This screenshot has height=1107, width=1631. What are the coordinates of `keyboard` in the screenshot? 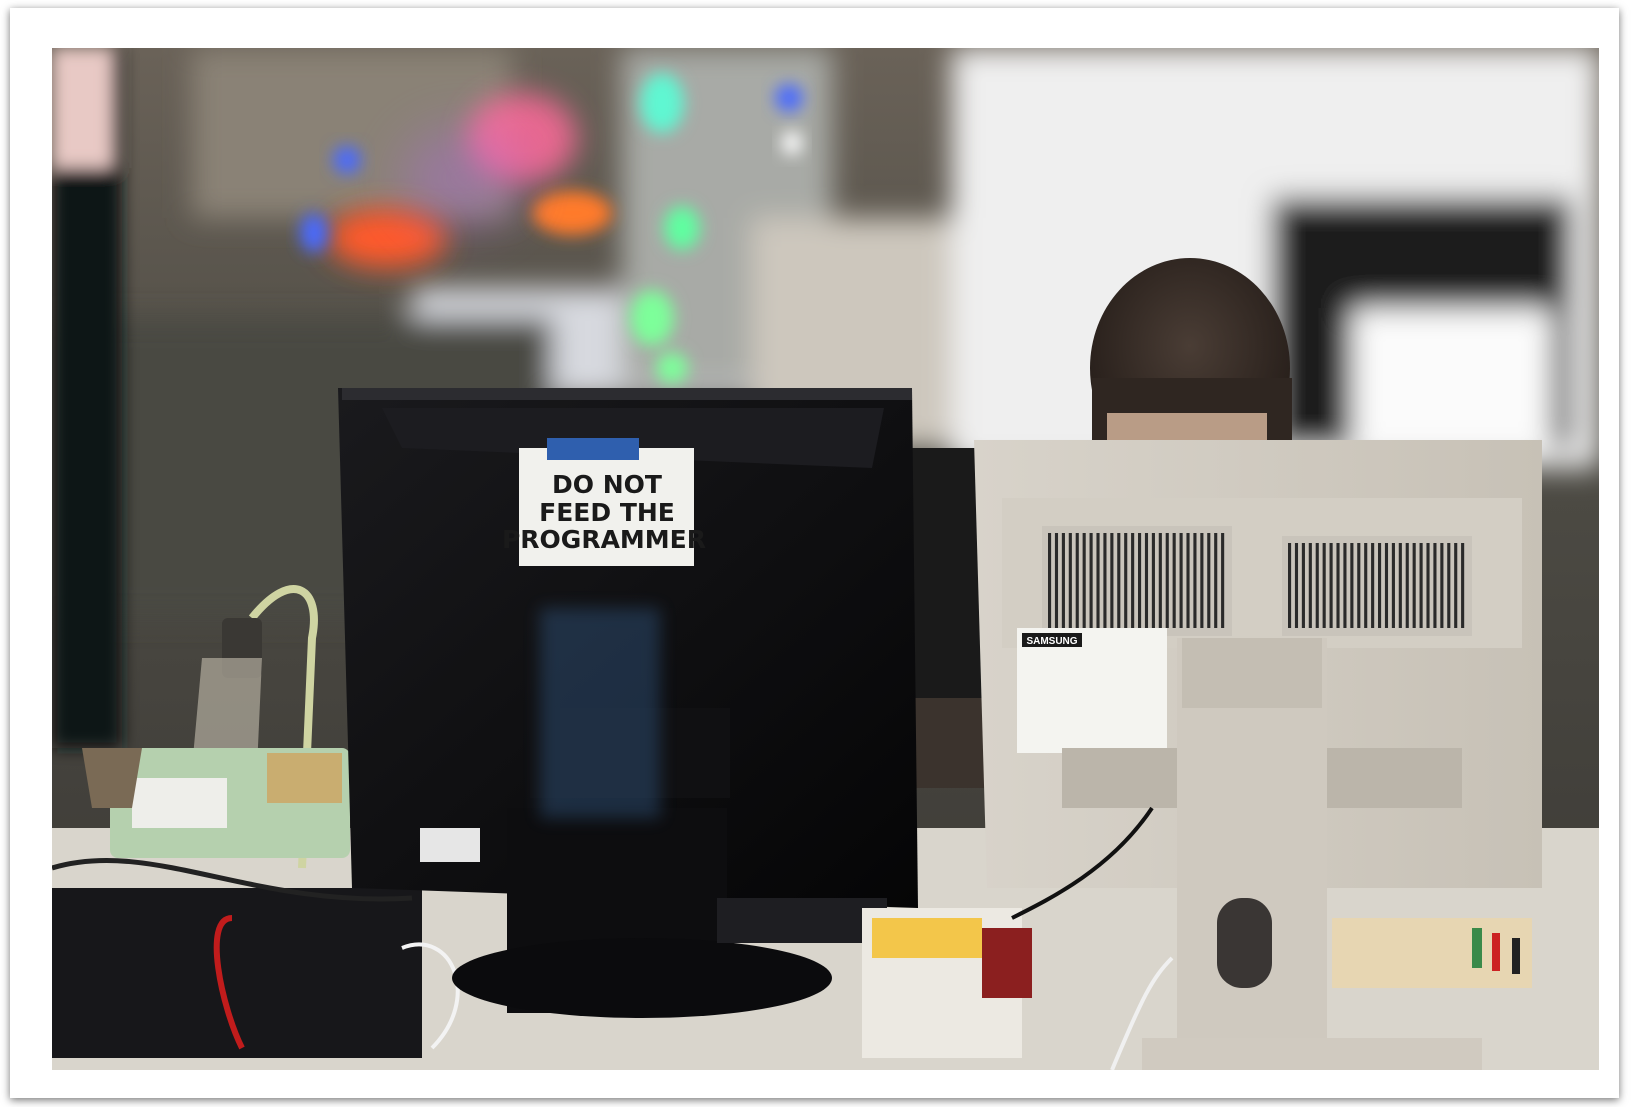 It's located at (802, 920).